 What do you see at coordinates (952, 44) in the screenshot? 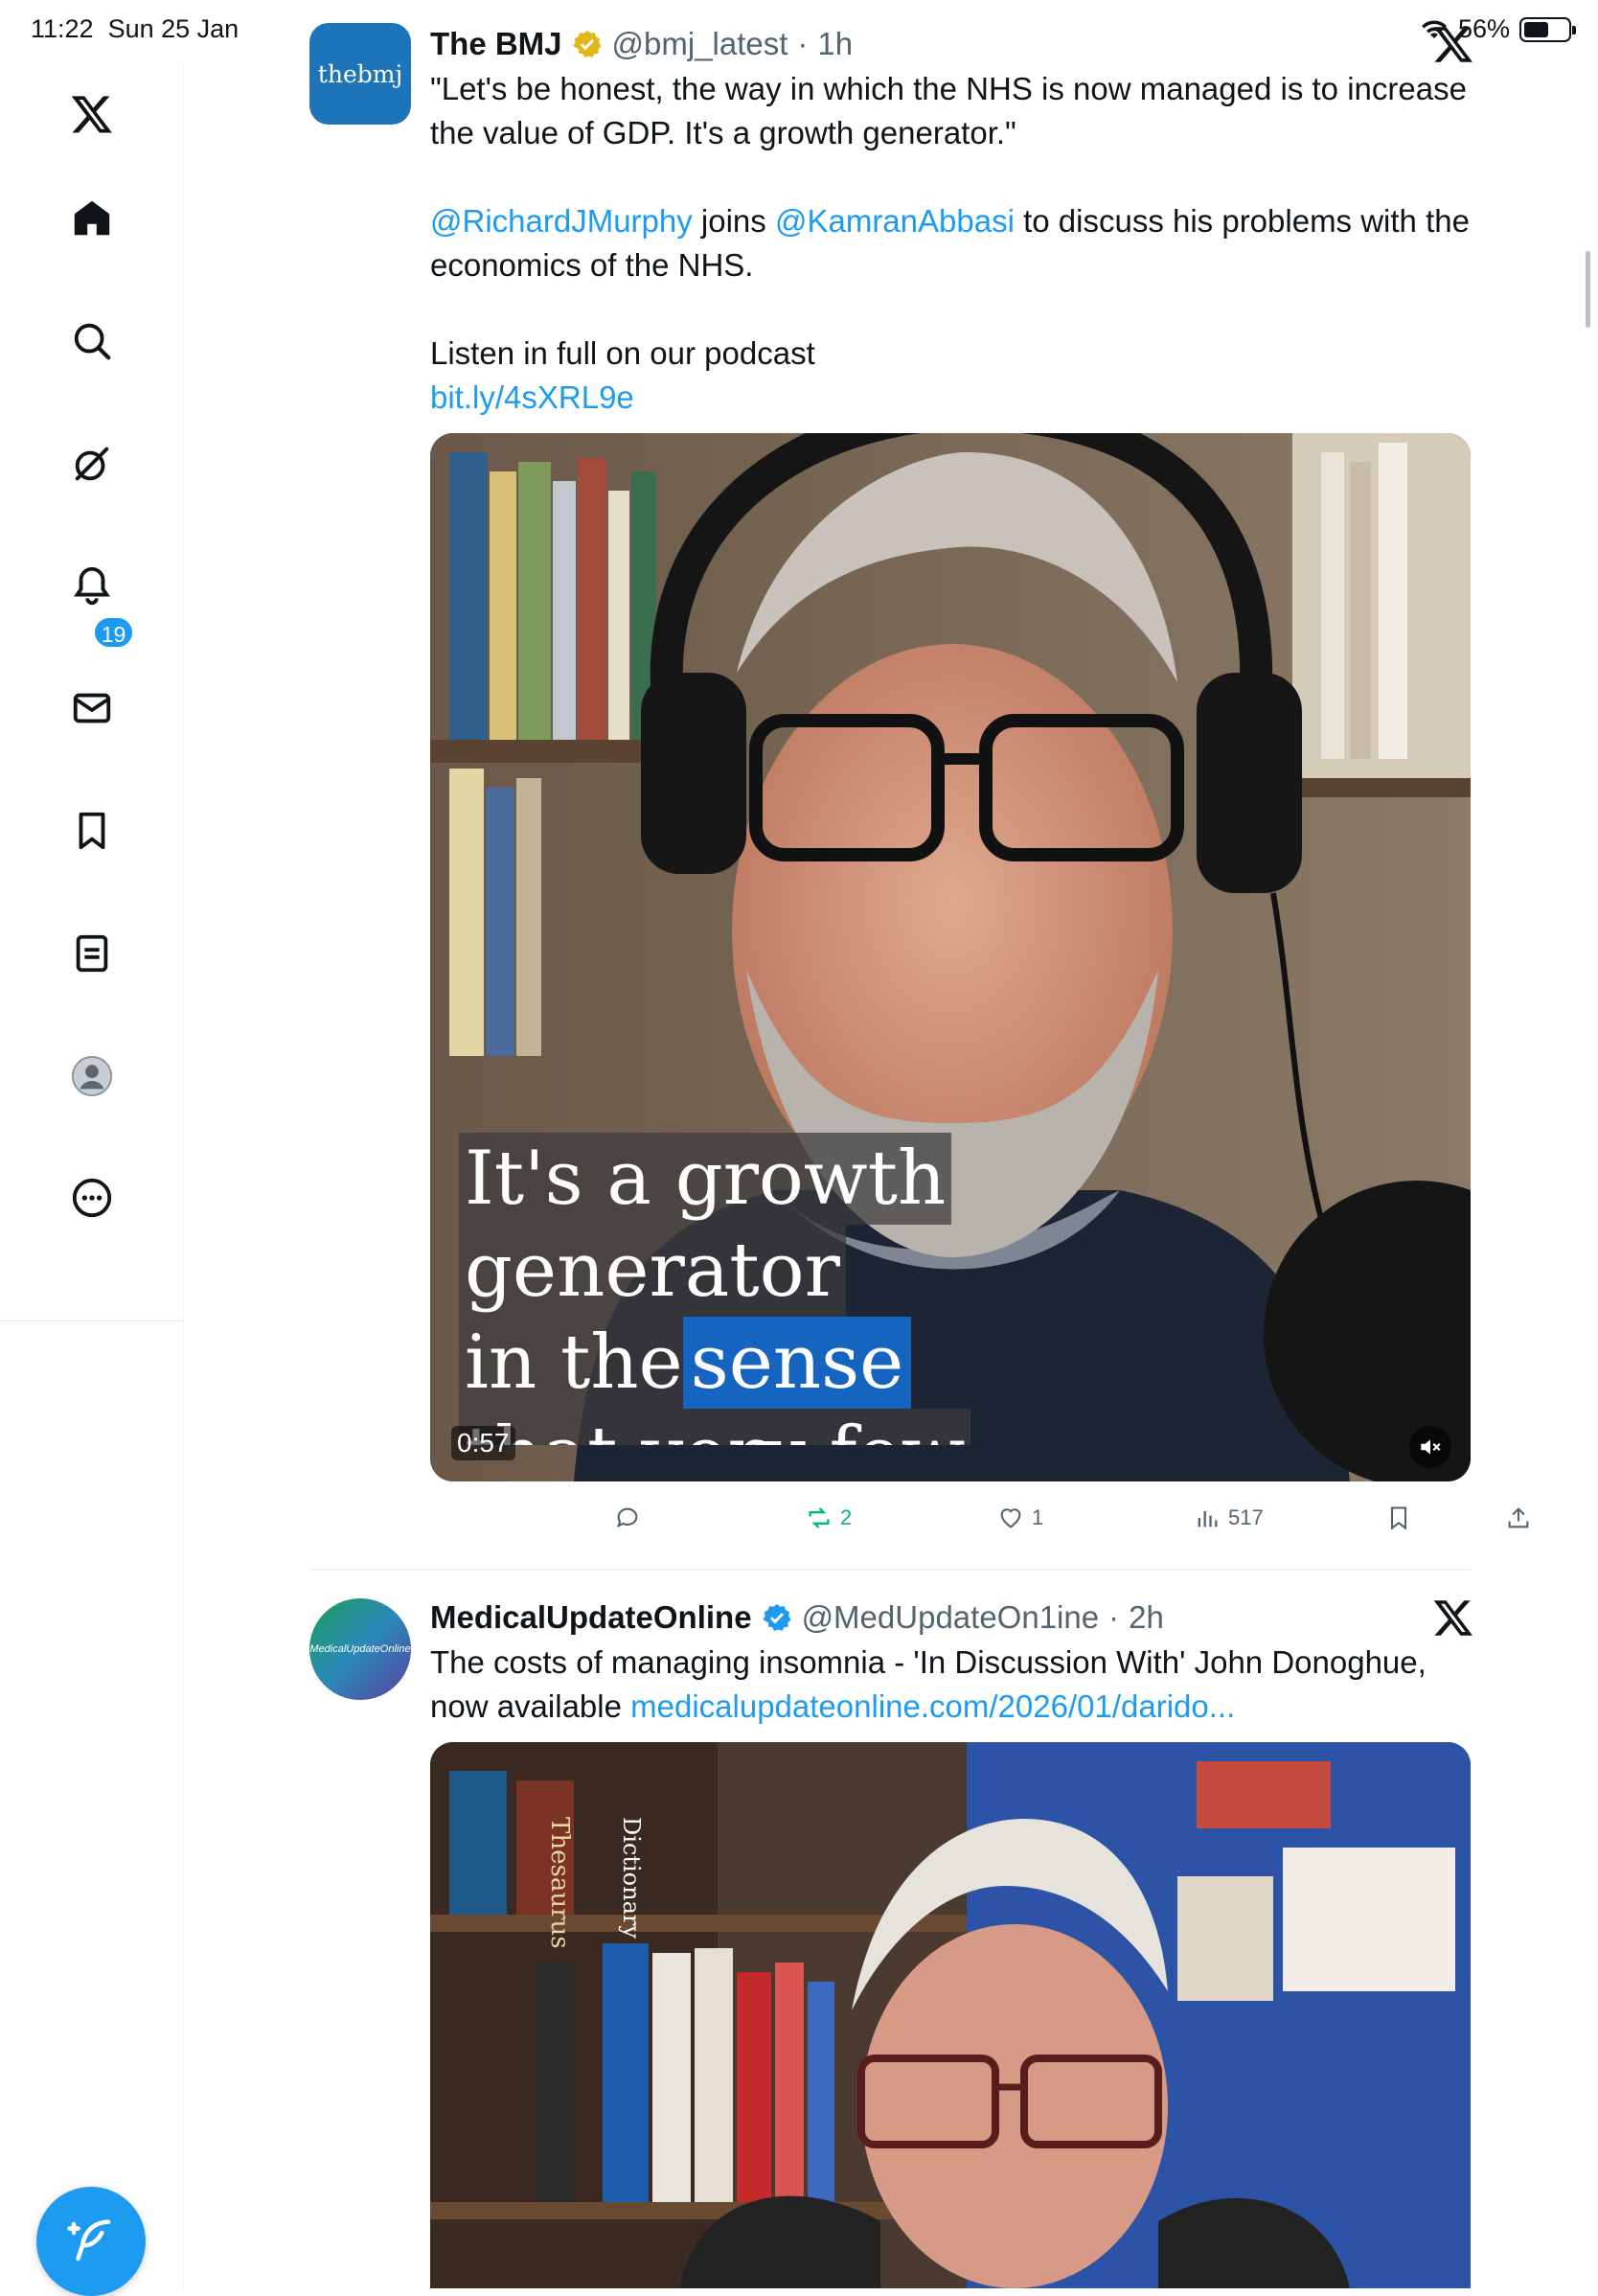
I see `tweet-header: The BMJ @bmj_latest · 1h` at bounding box center [952, 44].